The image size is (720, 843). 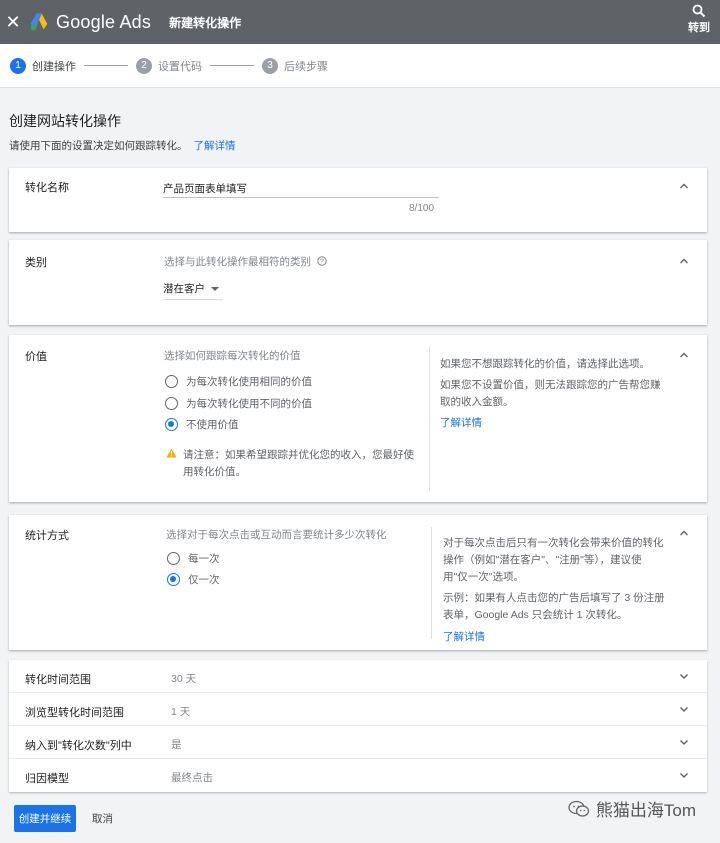 What do you see at coordinates (360, 22) in the screenshot?
I see `top-bar: ✕ Google Ads 新建转化操作 转到` at bounding box center [360, 22].